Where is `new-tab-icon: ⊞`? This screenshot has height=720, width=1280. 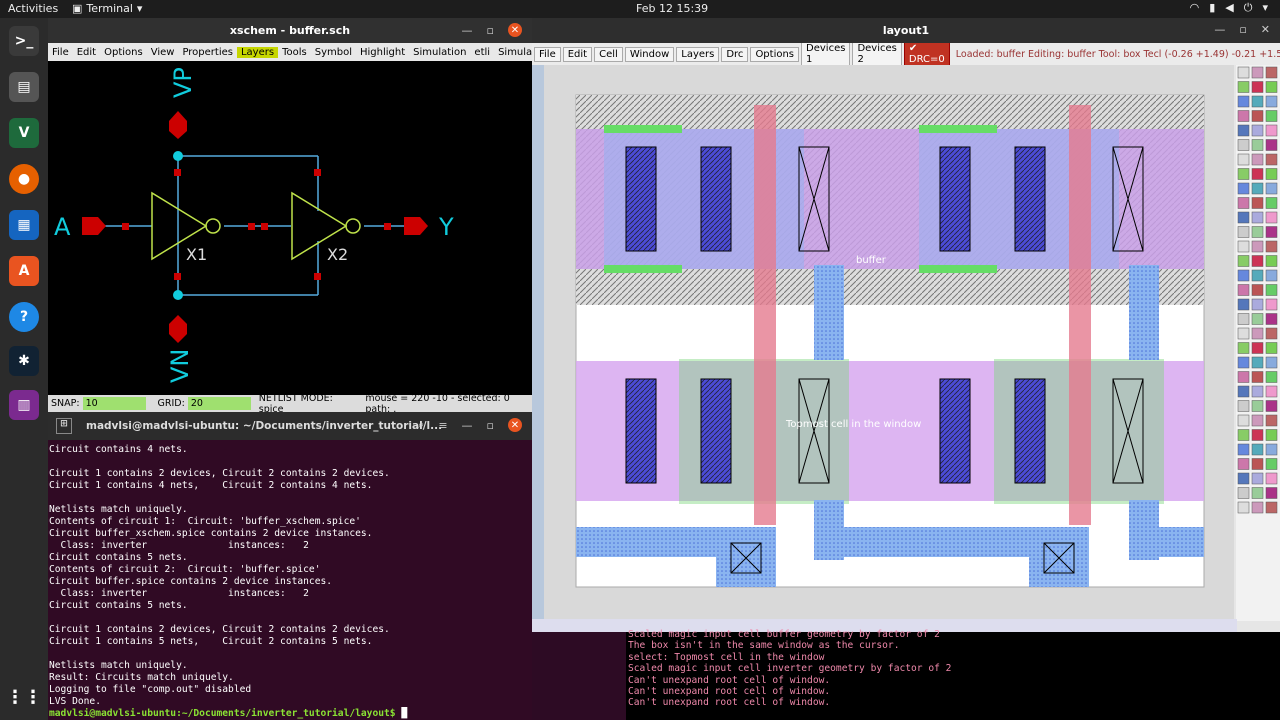
new-tab-icon: ⊞ is located at coordinates (64, 426).